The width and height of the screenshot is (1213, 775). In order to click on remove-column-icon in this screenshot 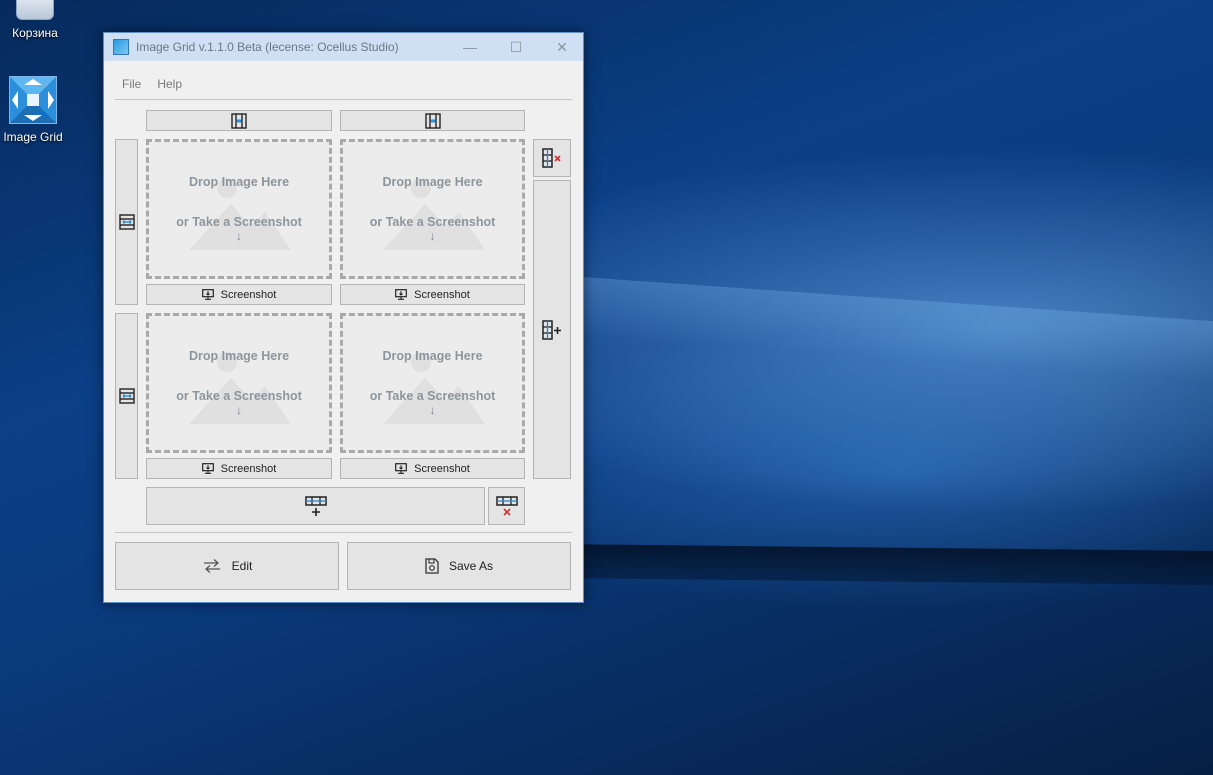, I will do `click(551, 158)`.